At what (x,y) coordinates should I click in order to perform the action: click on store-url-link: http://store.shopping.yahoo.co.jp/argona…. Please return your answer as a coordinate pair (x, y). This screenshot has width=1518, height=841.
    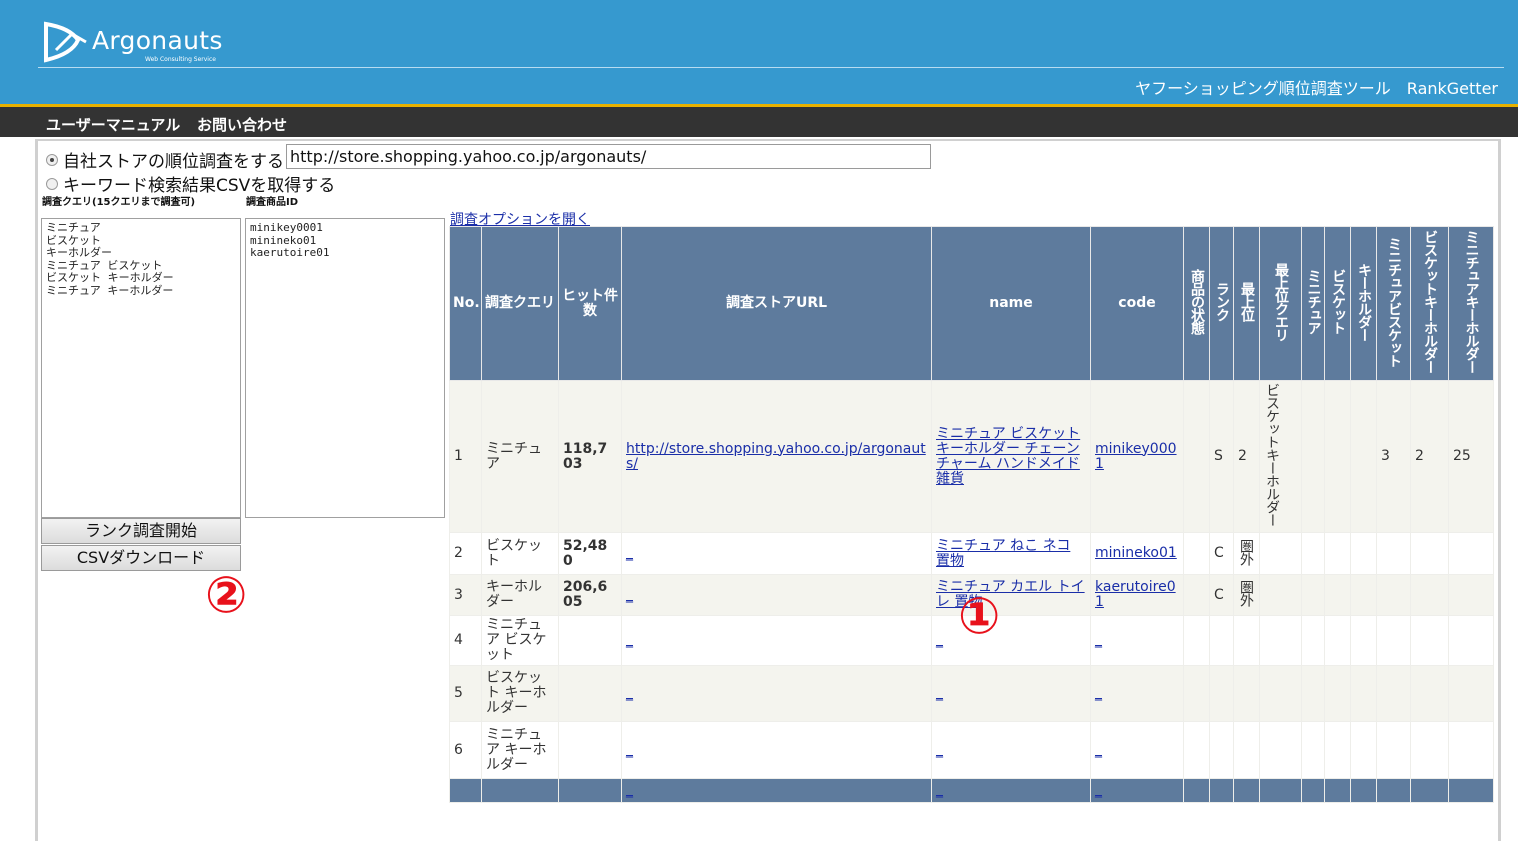
    Looking at the image, I should click on (776, 456).